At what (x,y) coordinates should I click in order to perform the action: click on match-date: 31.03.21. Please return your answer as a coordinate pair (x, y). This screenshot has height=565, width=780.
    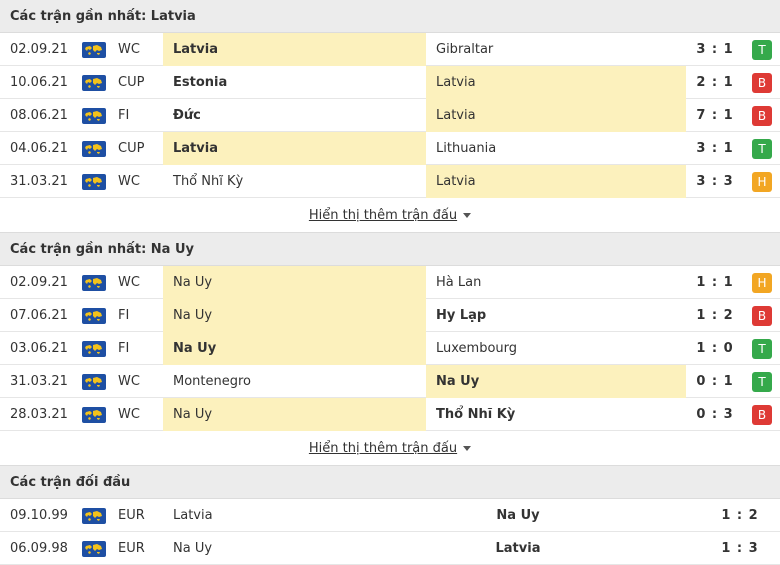
    Looking at the image, I should click on (39, 381).